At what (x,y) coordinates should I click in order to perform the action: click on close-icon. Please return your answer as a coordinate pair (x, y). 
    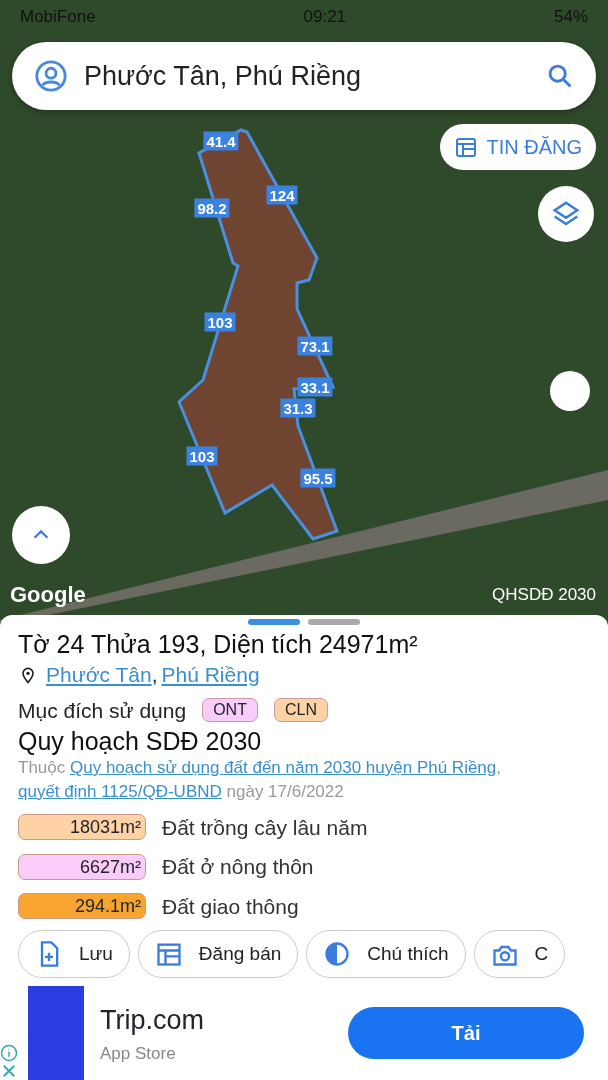
    Looking at the image, I should click on (9, 1071).